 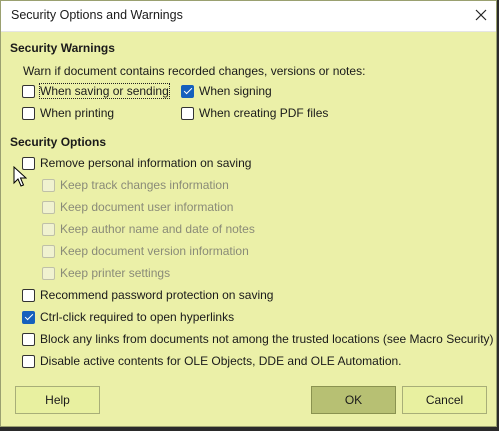 I want to click on checkbox-recommend-password: Recommend password protection on saving, so click(x=147, y=295).